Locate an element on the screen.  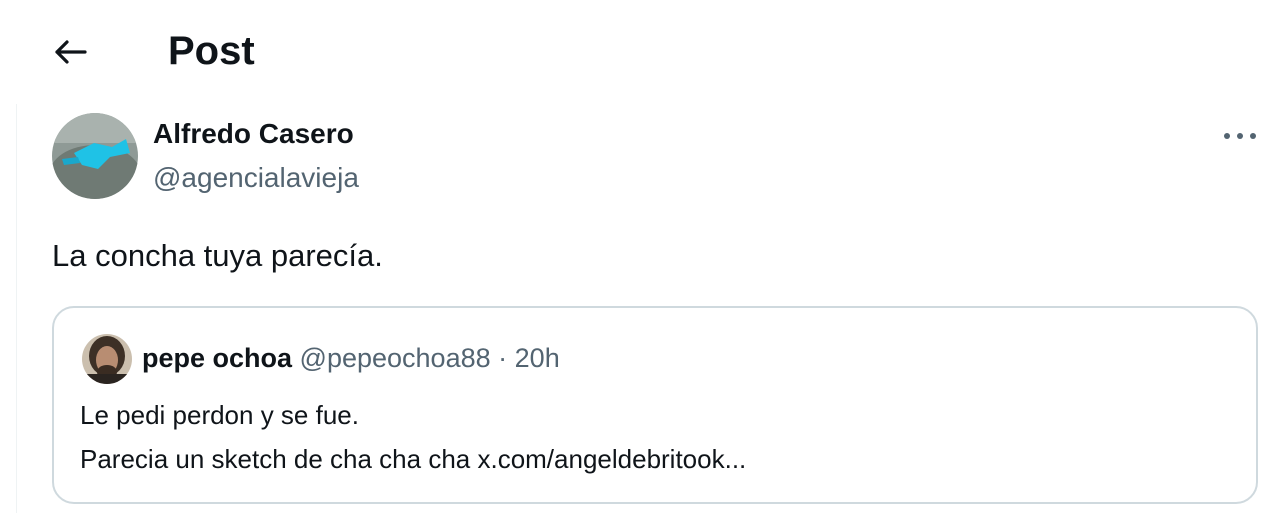
author-name: Alfredo Casero is located at coordinates (253, 134).